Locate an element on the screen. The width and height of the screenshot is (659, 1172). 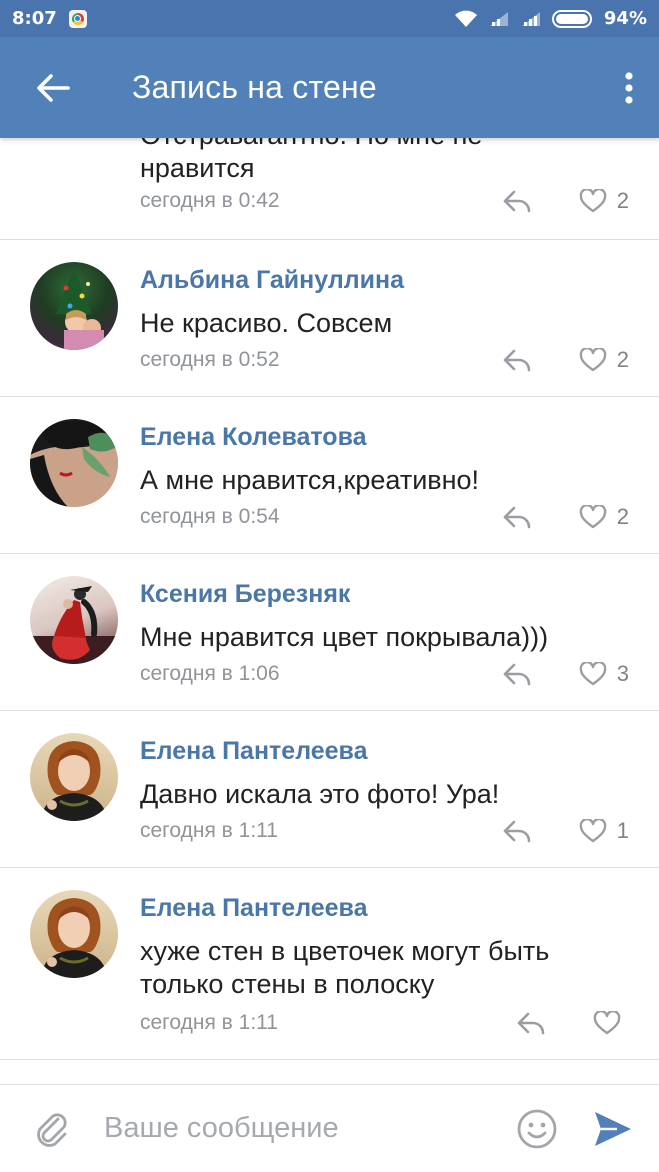
comment-time: сегодня в 0:54 is located at coordinates (210, 516).